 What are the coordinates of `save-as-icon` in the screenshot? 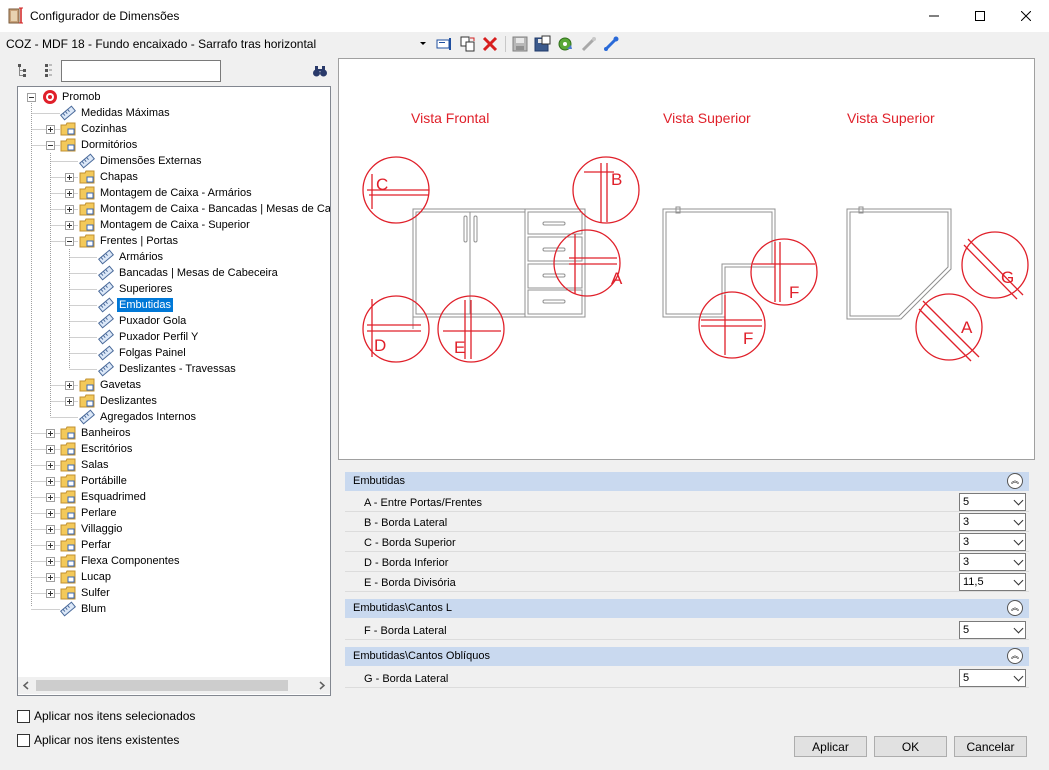 It's located at (542, 44).